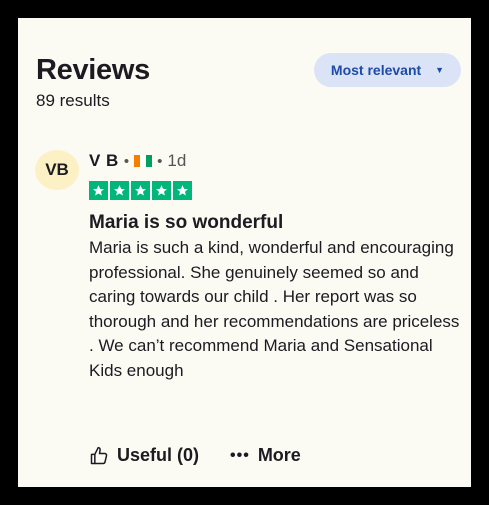  What do you see at coordinates (104, 161) in the screenshot?
I see `reviewer-name: V B` at bounding box center [104, 161].